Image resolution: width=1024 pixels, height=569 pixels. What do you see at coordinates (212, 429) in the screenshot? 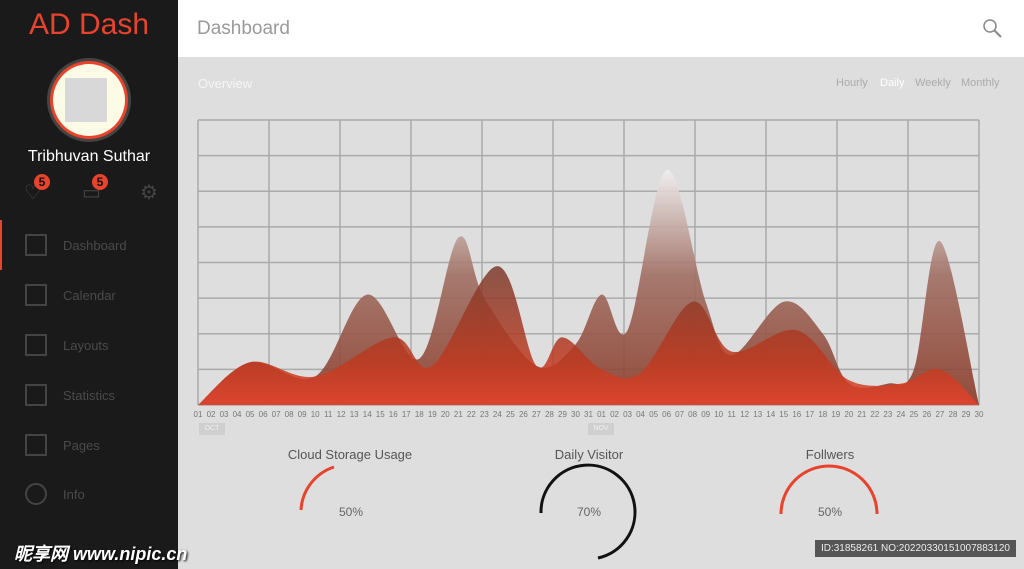
I see `month-label-oct: OCT` at bounding box center [212, 429].